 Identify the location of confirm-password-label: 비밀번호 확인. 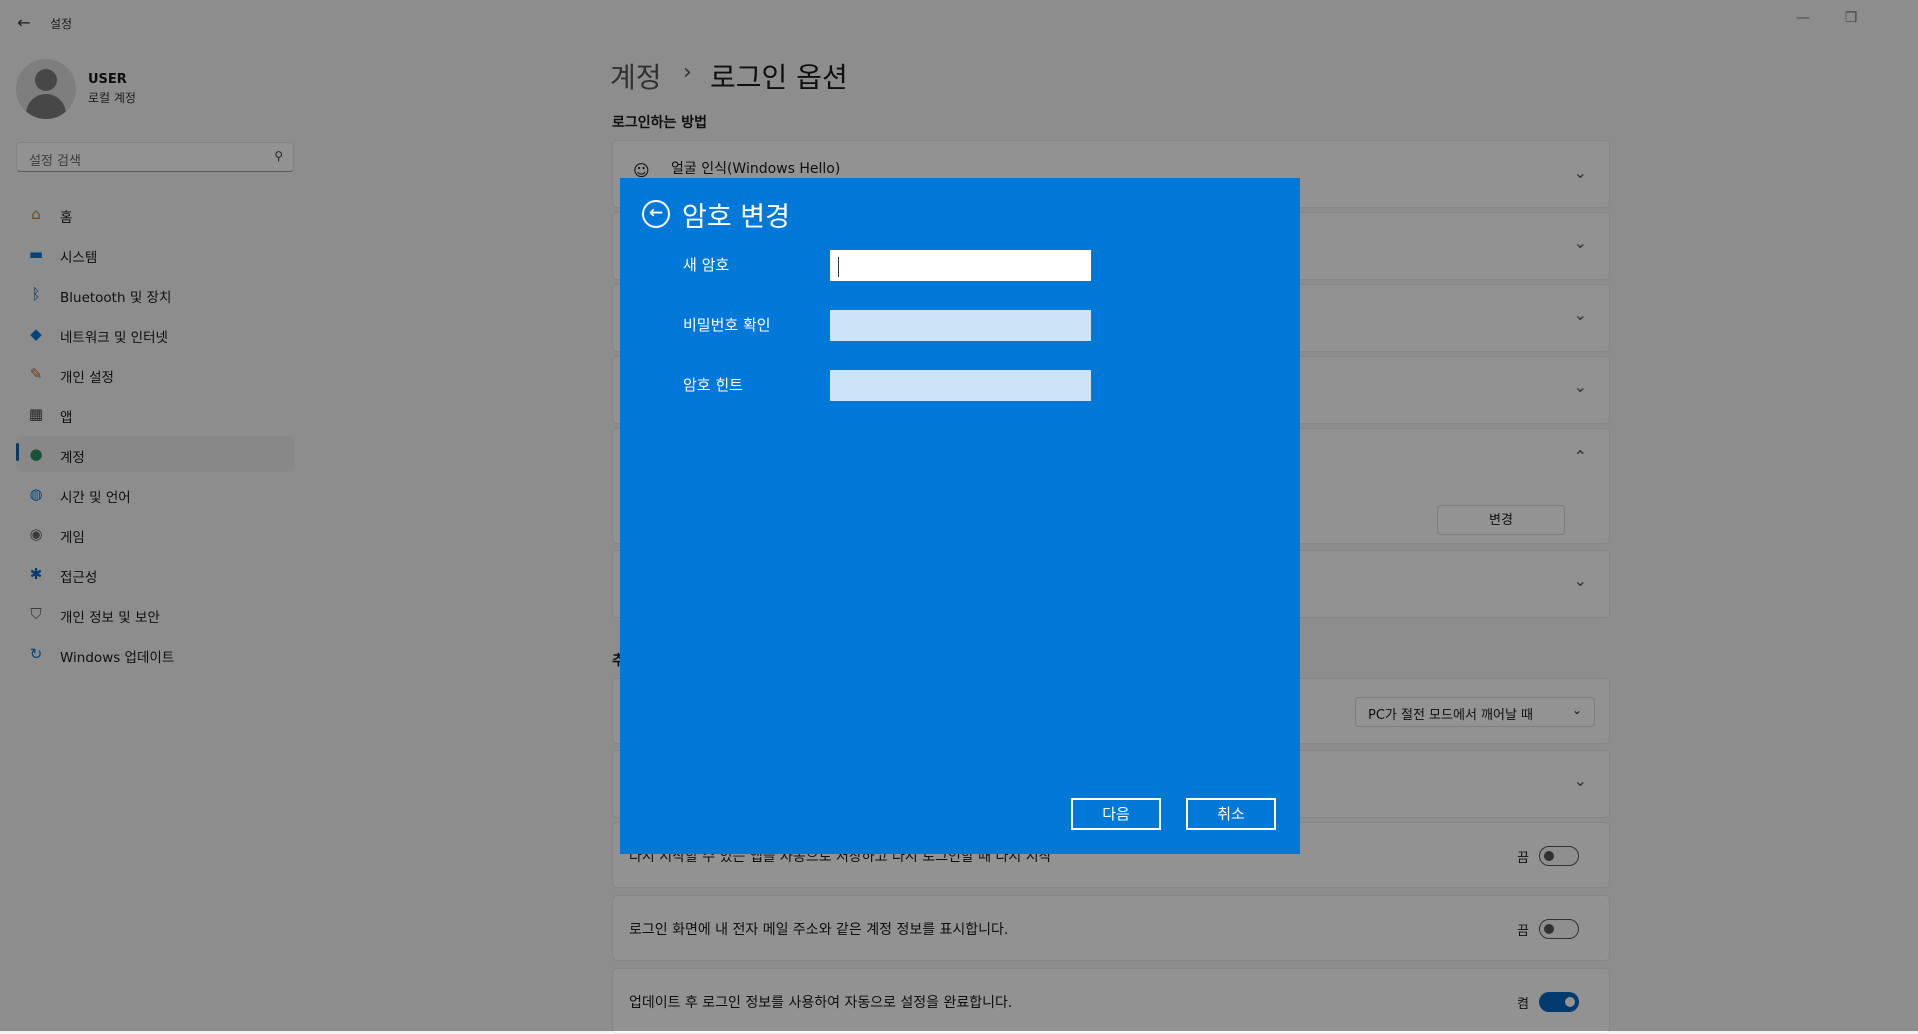
(727, 325).